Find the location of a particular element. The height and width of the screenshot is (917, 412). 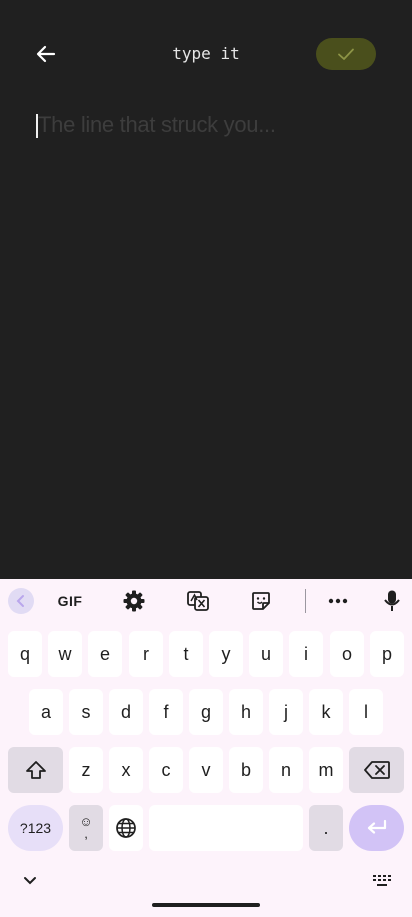

translate-icon is located at coordinates (198, 601).